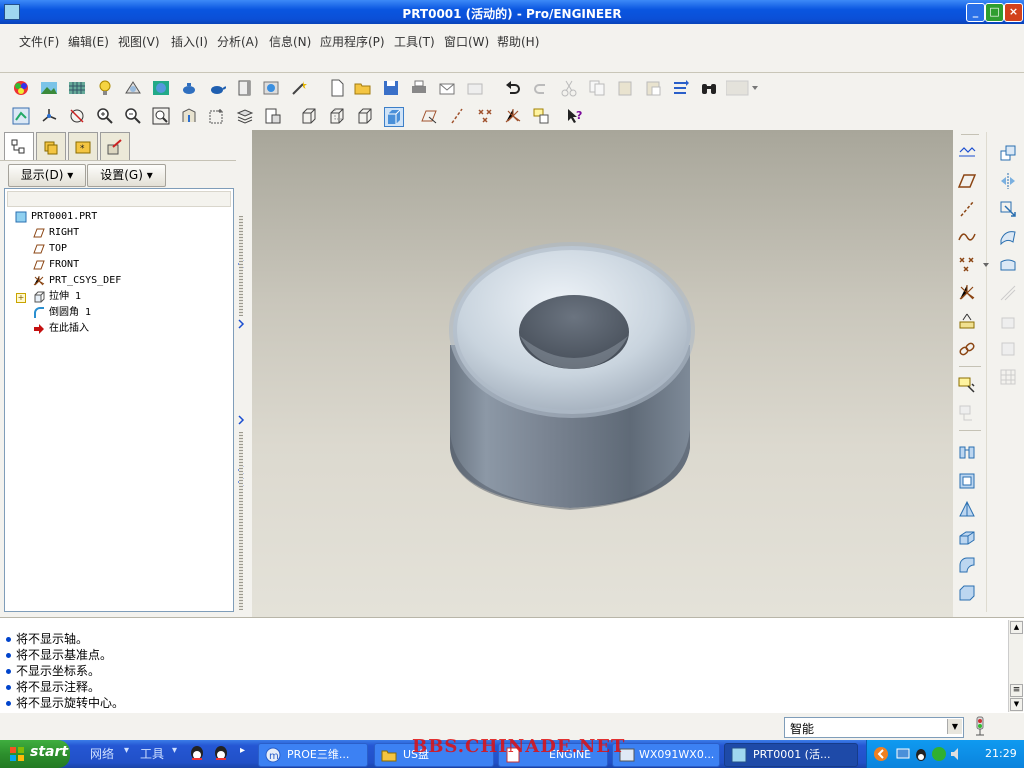 This screenshot has width=1024, height=768. Describe the element at coordinates (967, 293) in the screenshot. I see `csys-tool-icon` at that location.